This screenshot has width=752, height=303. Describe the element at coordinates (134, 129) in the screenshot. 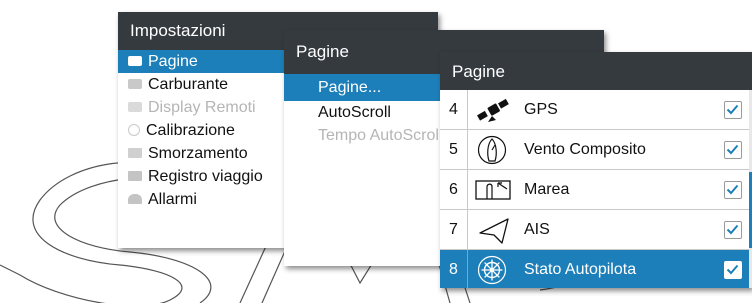

I see `calibration-icon` at that location.